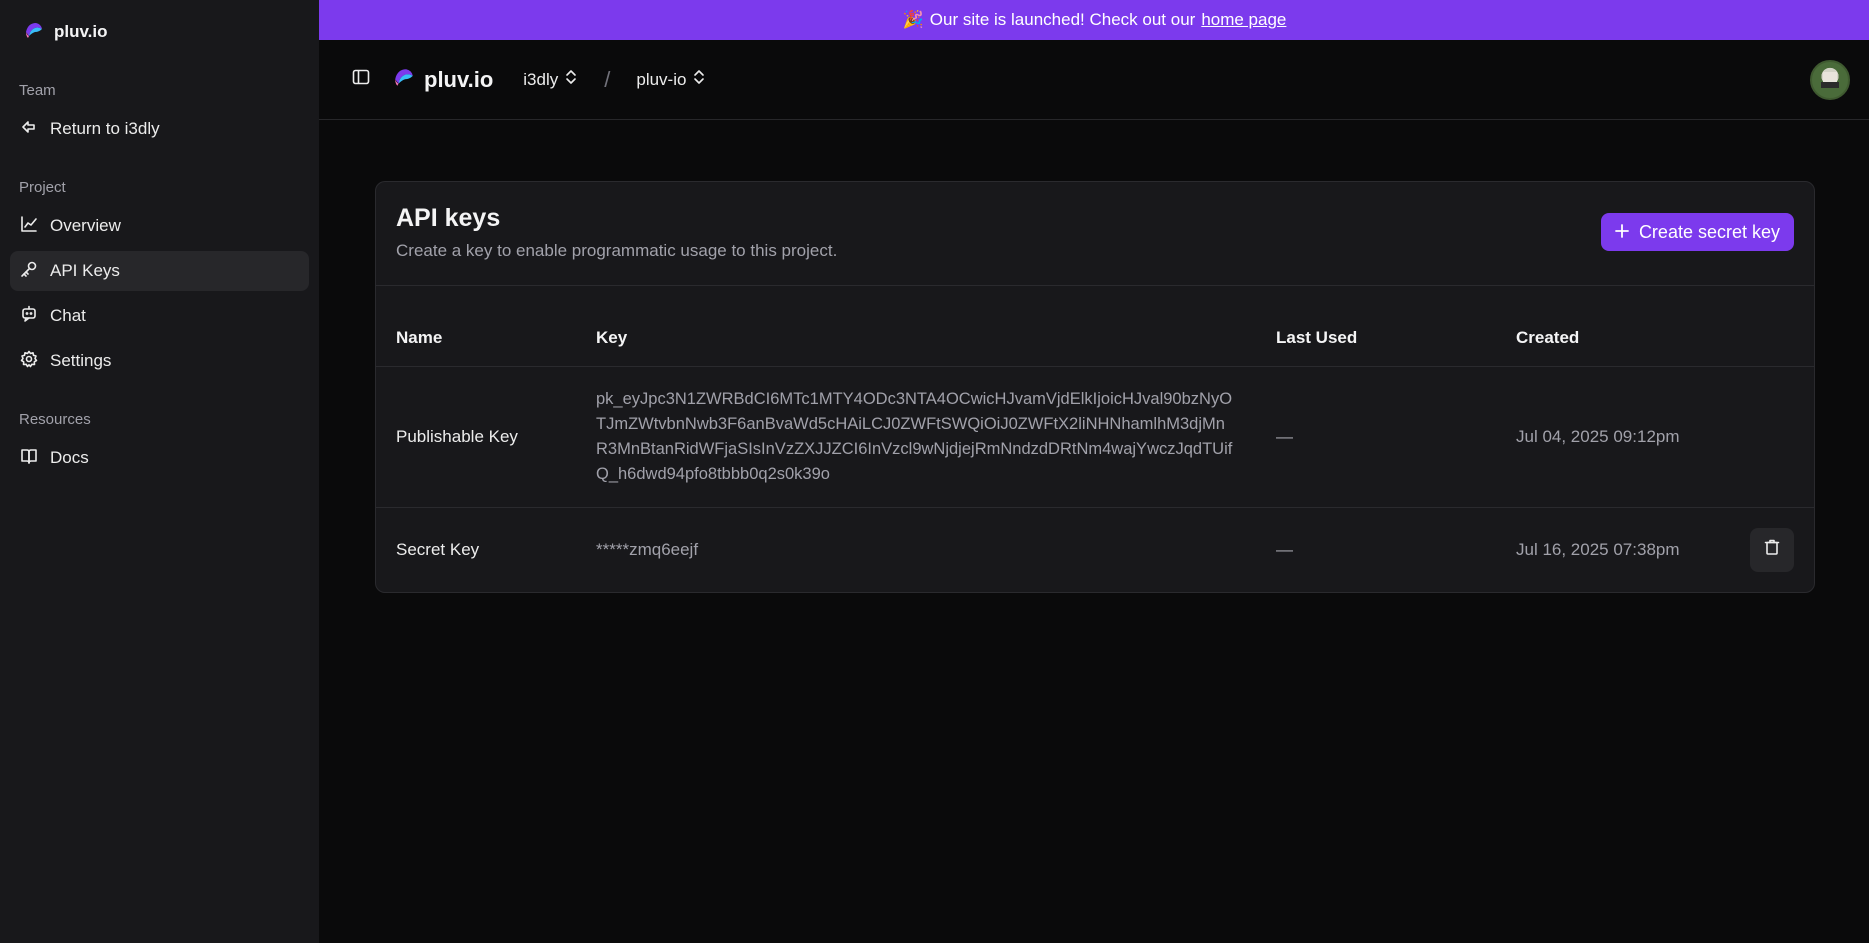 Image resolution: width=1869 pixels, height=943 pixels. I want to click on sidebar-brand: pluv.io, so click(159, 32).